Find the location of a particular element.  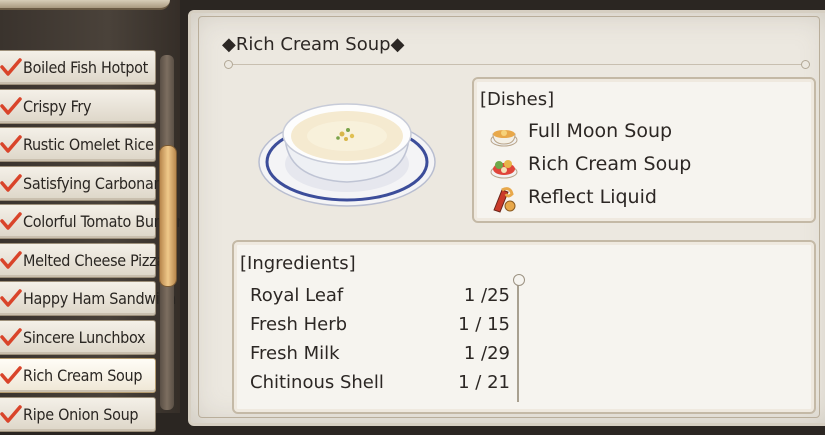

recipe-label: Rich Cream Soup is located at coordinates (83, 375).